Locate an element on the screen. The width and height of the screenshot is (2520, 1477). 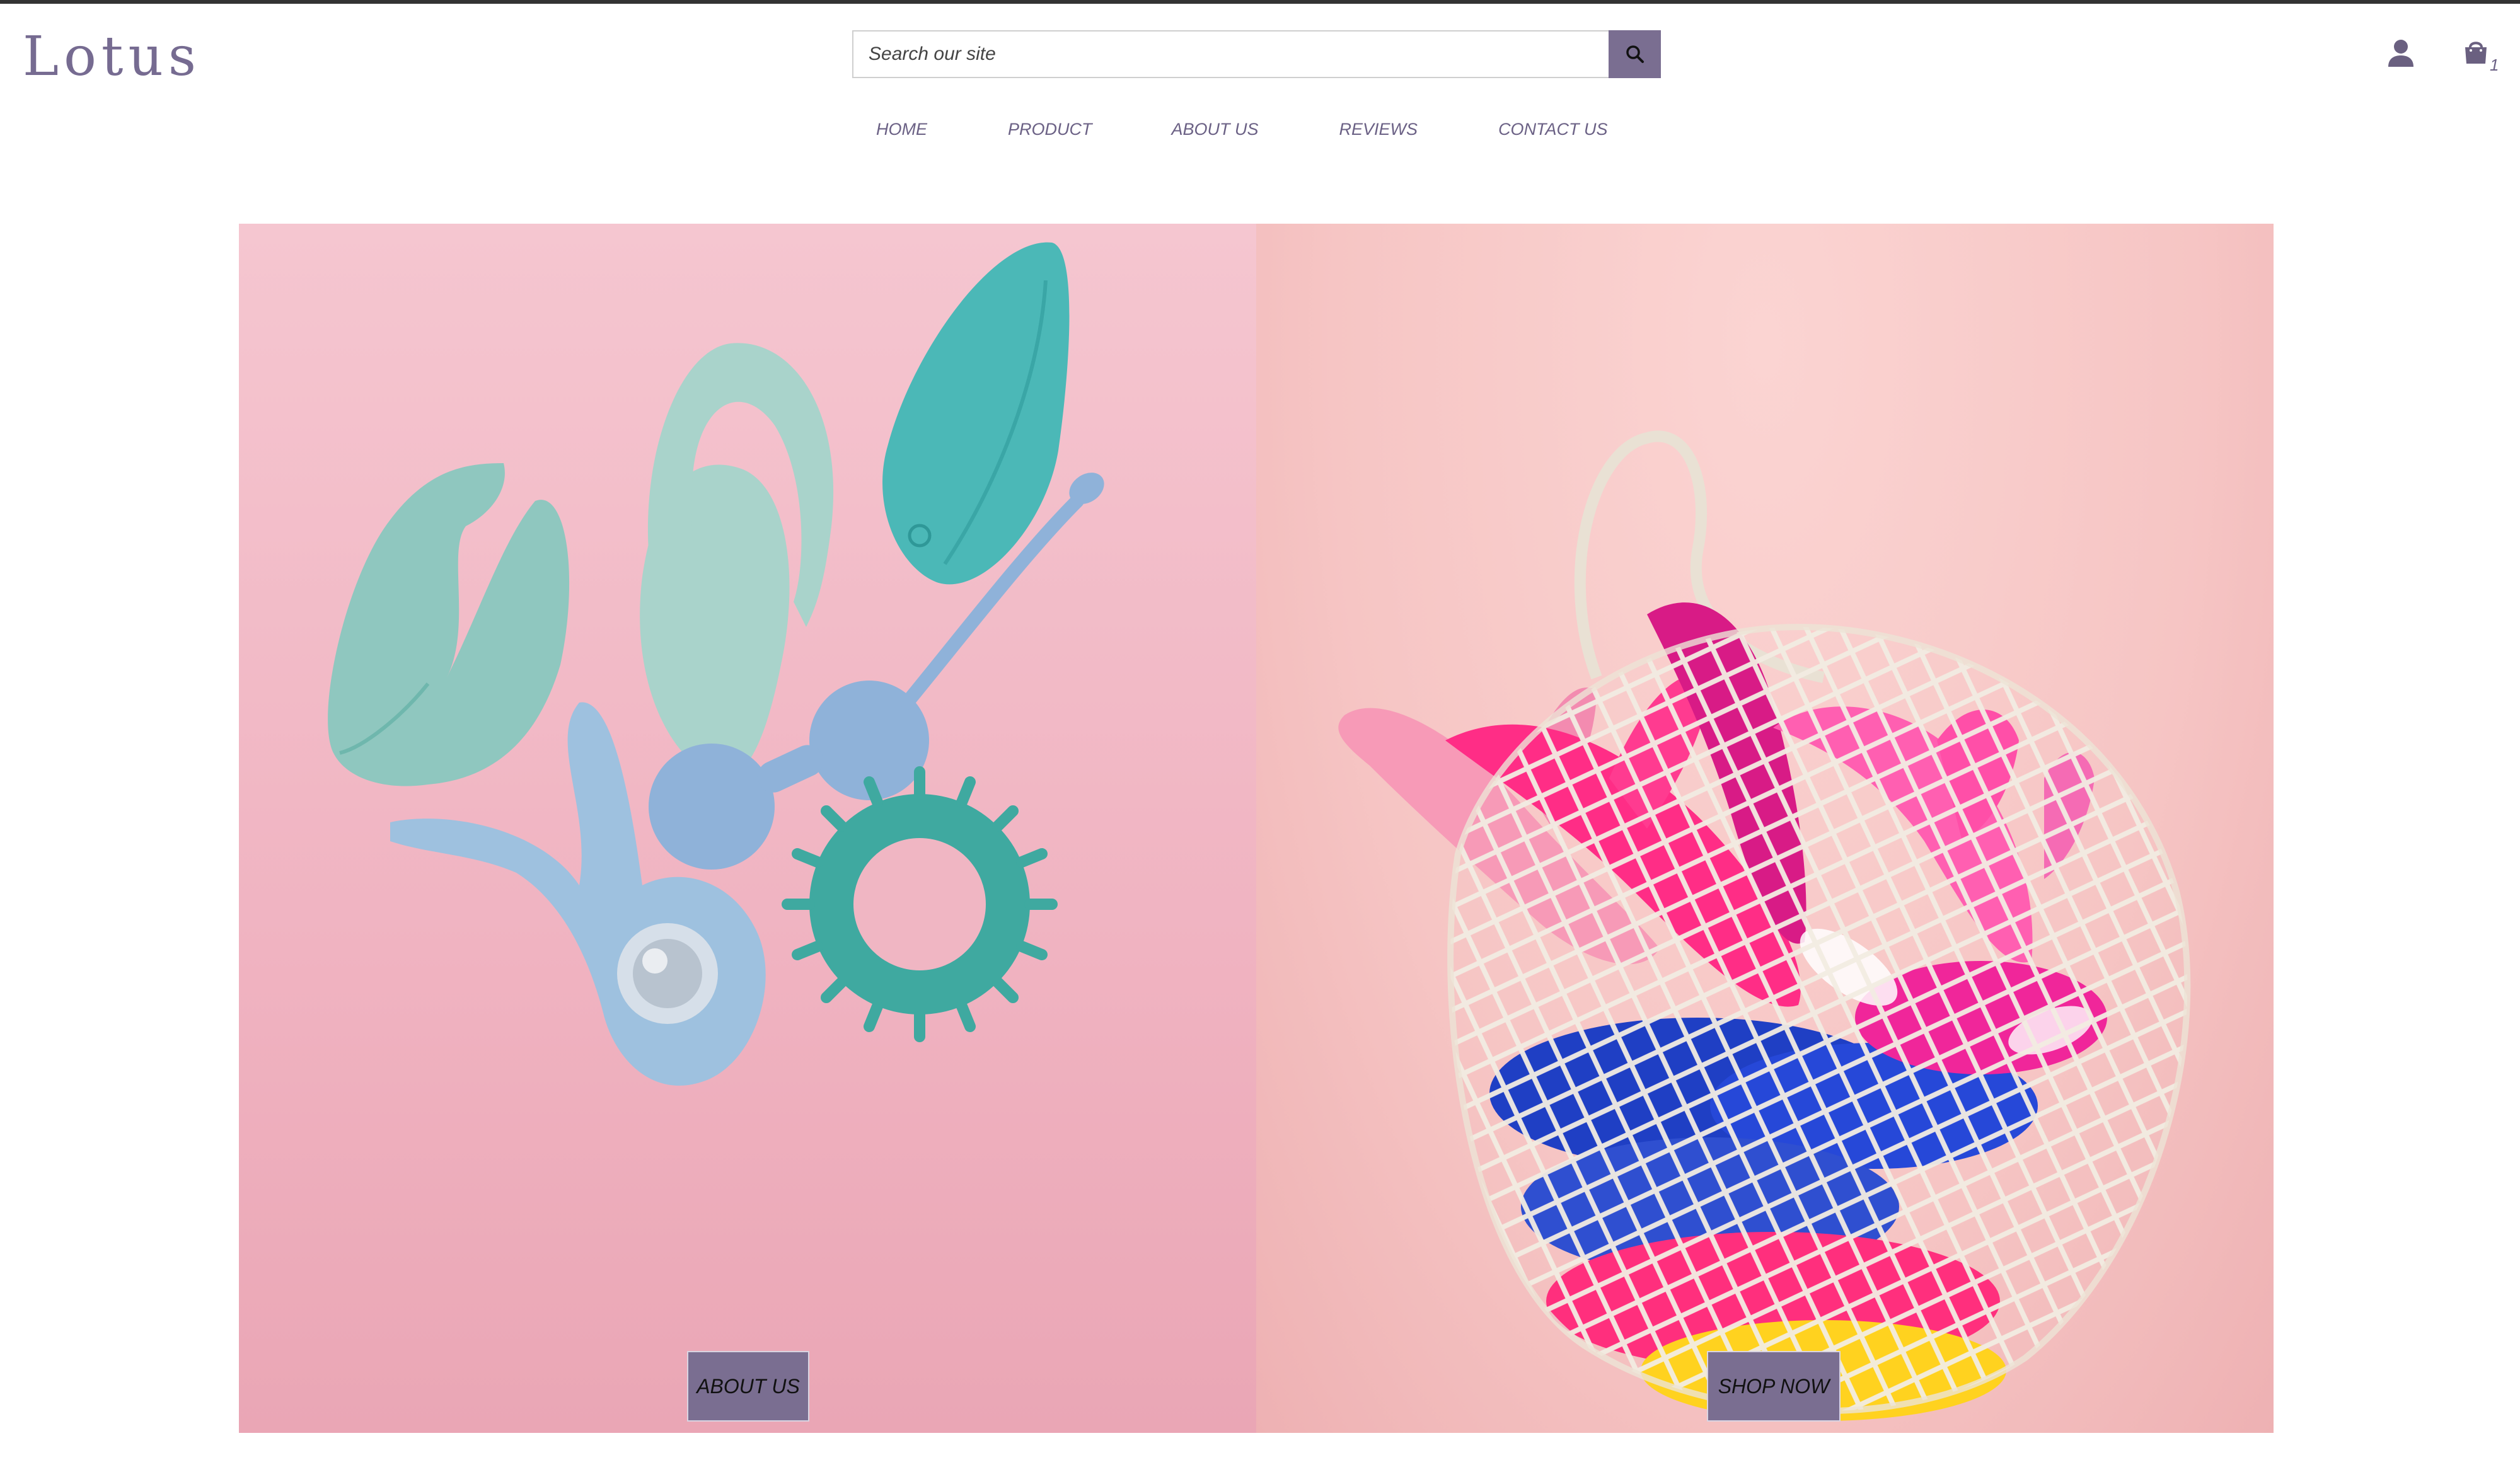
shop-now-button: SHOP NOW is located at coordinates (1774, 1386).